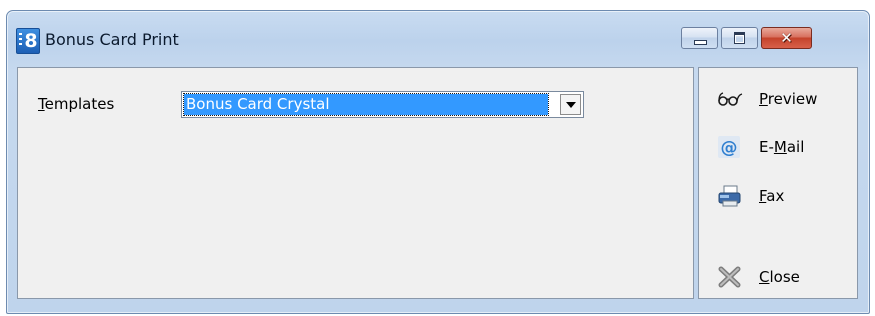  I want to click on app-icon-glyph: 8, so click(31, 41).